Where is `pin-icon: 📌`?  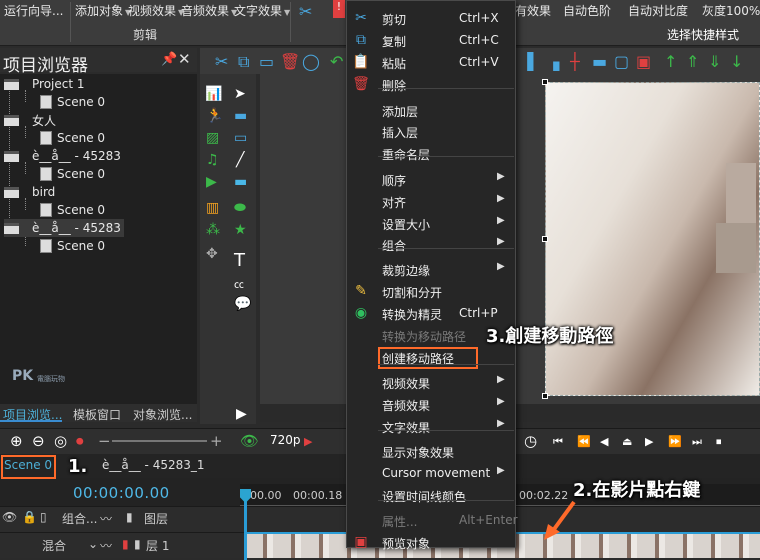 pin-icon: 📌 is located at coordinates (169, 59).